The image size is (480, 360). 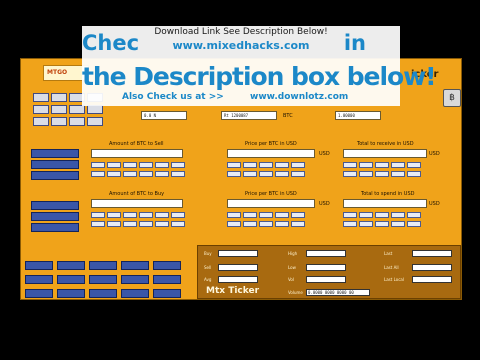 I want to click on buy-amount-input, so click(x=137, y=203).